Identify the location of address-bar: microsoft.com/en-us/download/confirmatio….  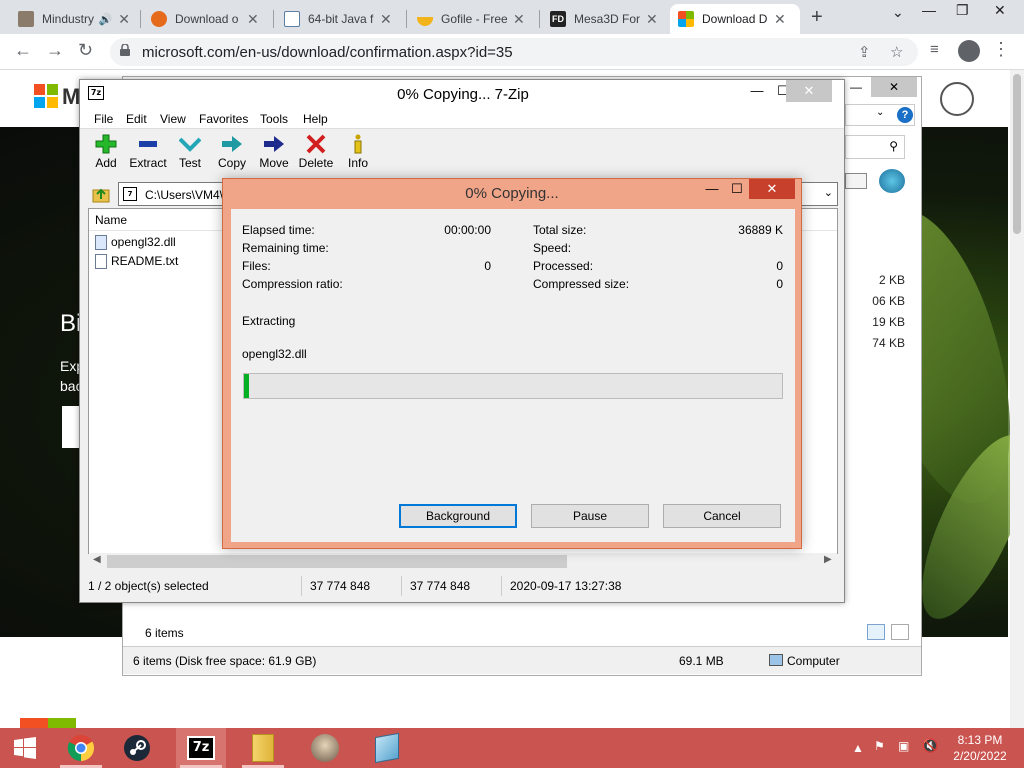
(514, 52).